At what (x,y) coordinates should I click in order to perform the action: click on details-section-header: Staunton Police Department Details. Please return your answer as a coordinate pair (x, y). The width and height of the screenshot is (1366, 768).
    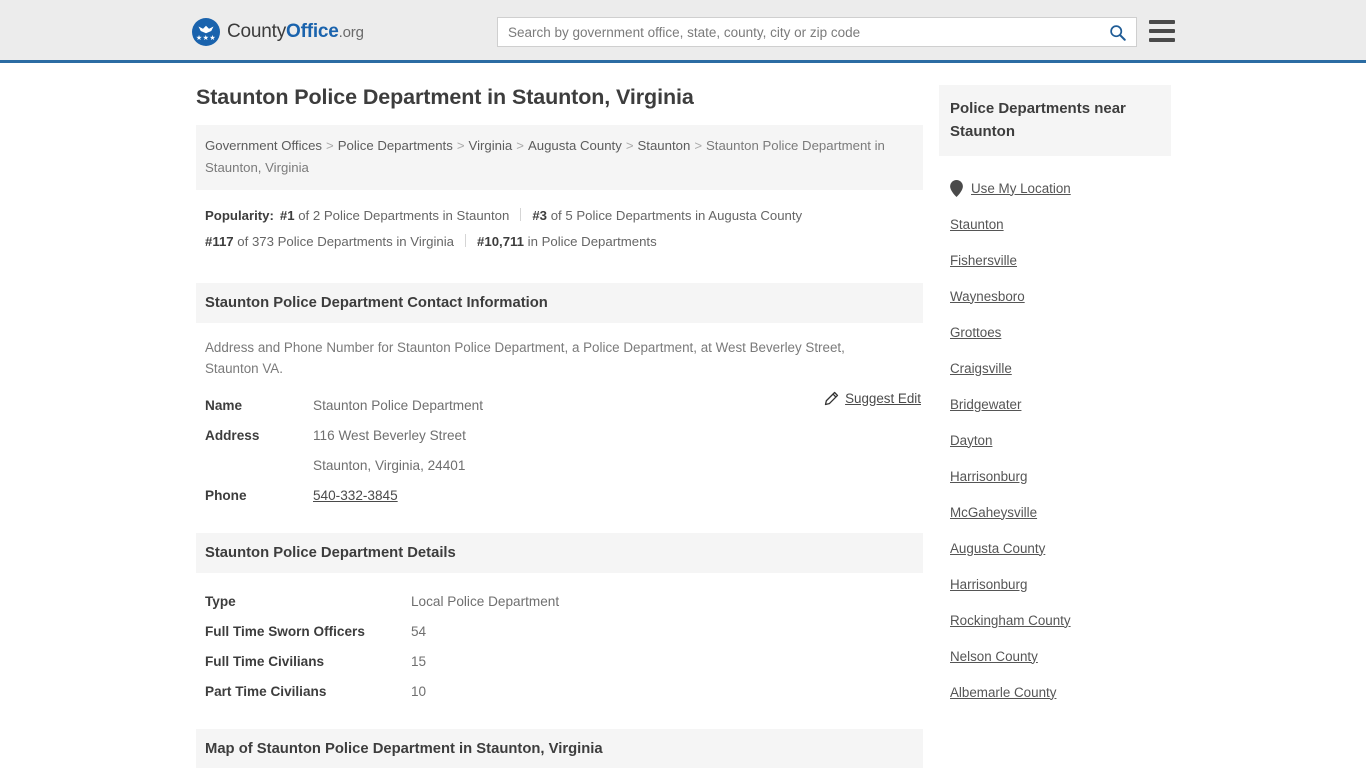
    Looking at the image, I should click on (559, 553).